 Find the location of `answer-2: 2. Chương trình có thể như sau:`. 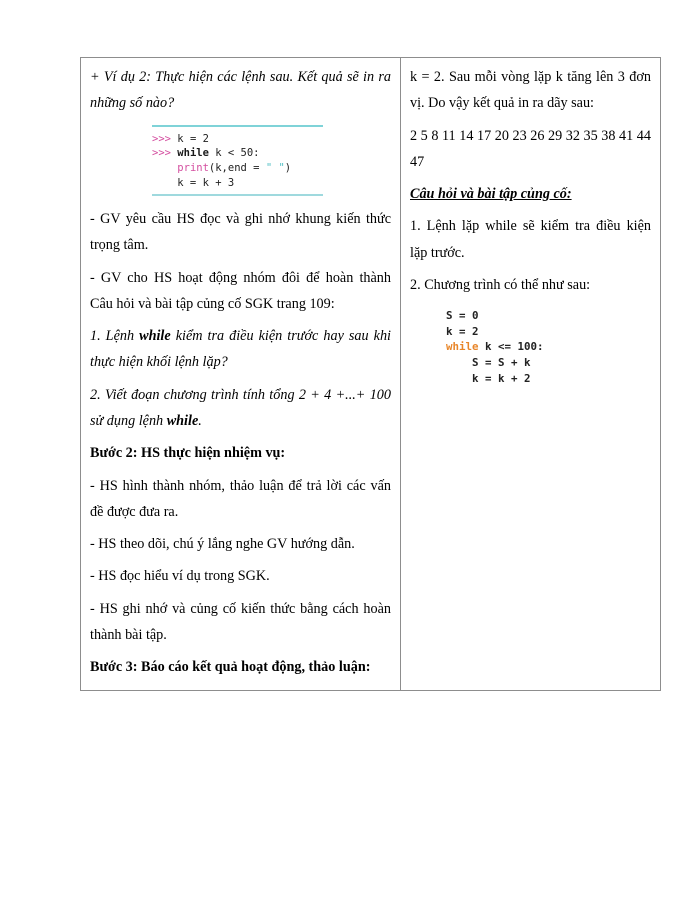

answer-2: 2. Chương trình có thể như sau: is located at coordinates (500, 284).